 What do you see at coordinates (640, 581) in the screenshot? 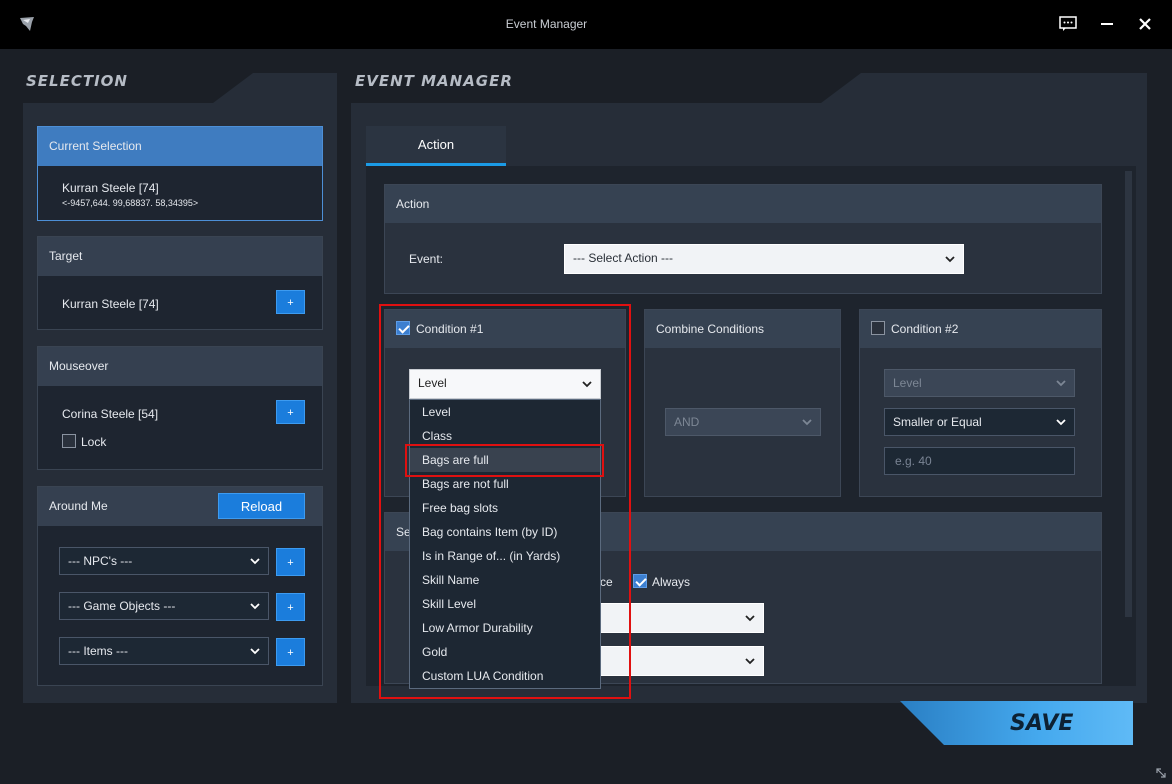
I see `always-checkbox` at bounding box center [640, 581].